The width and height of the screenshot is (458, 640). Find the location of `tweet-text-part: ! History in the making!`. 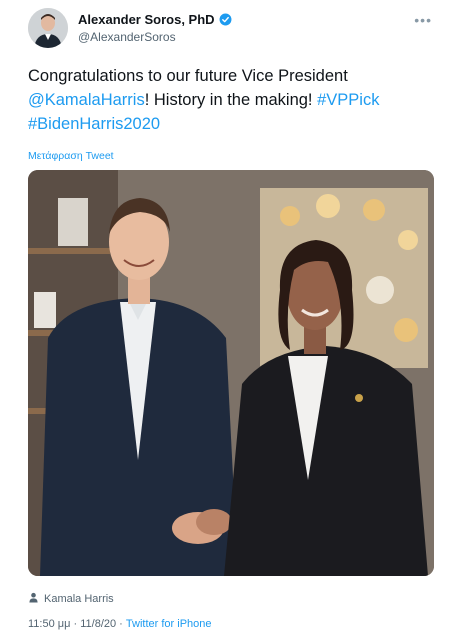

tweet-text-part: ! History in the making! is located at coordinates (231, 100).